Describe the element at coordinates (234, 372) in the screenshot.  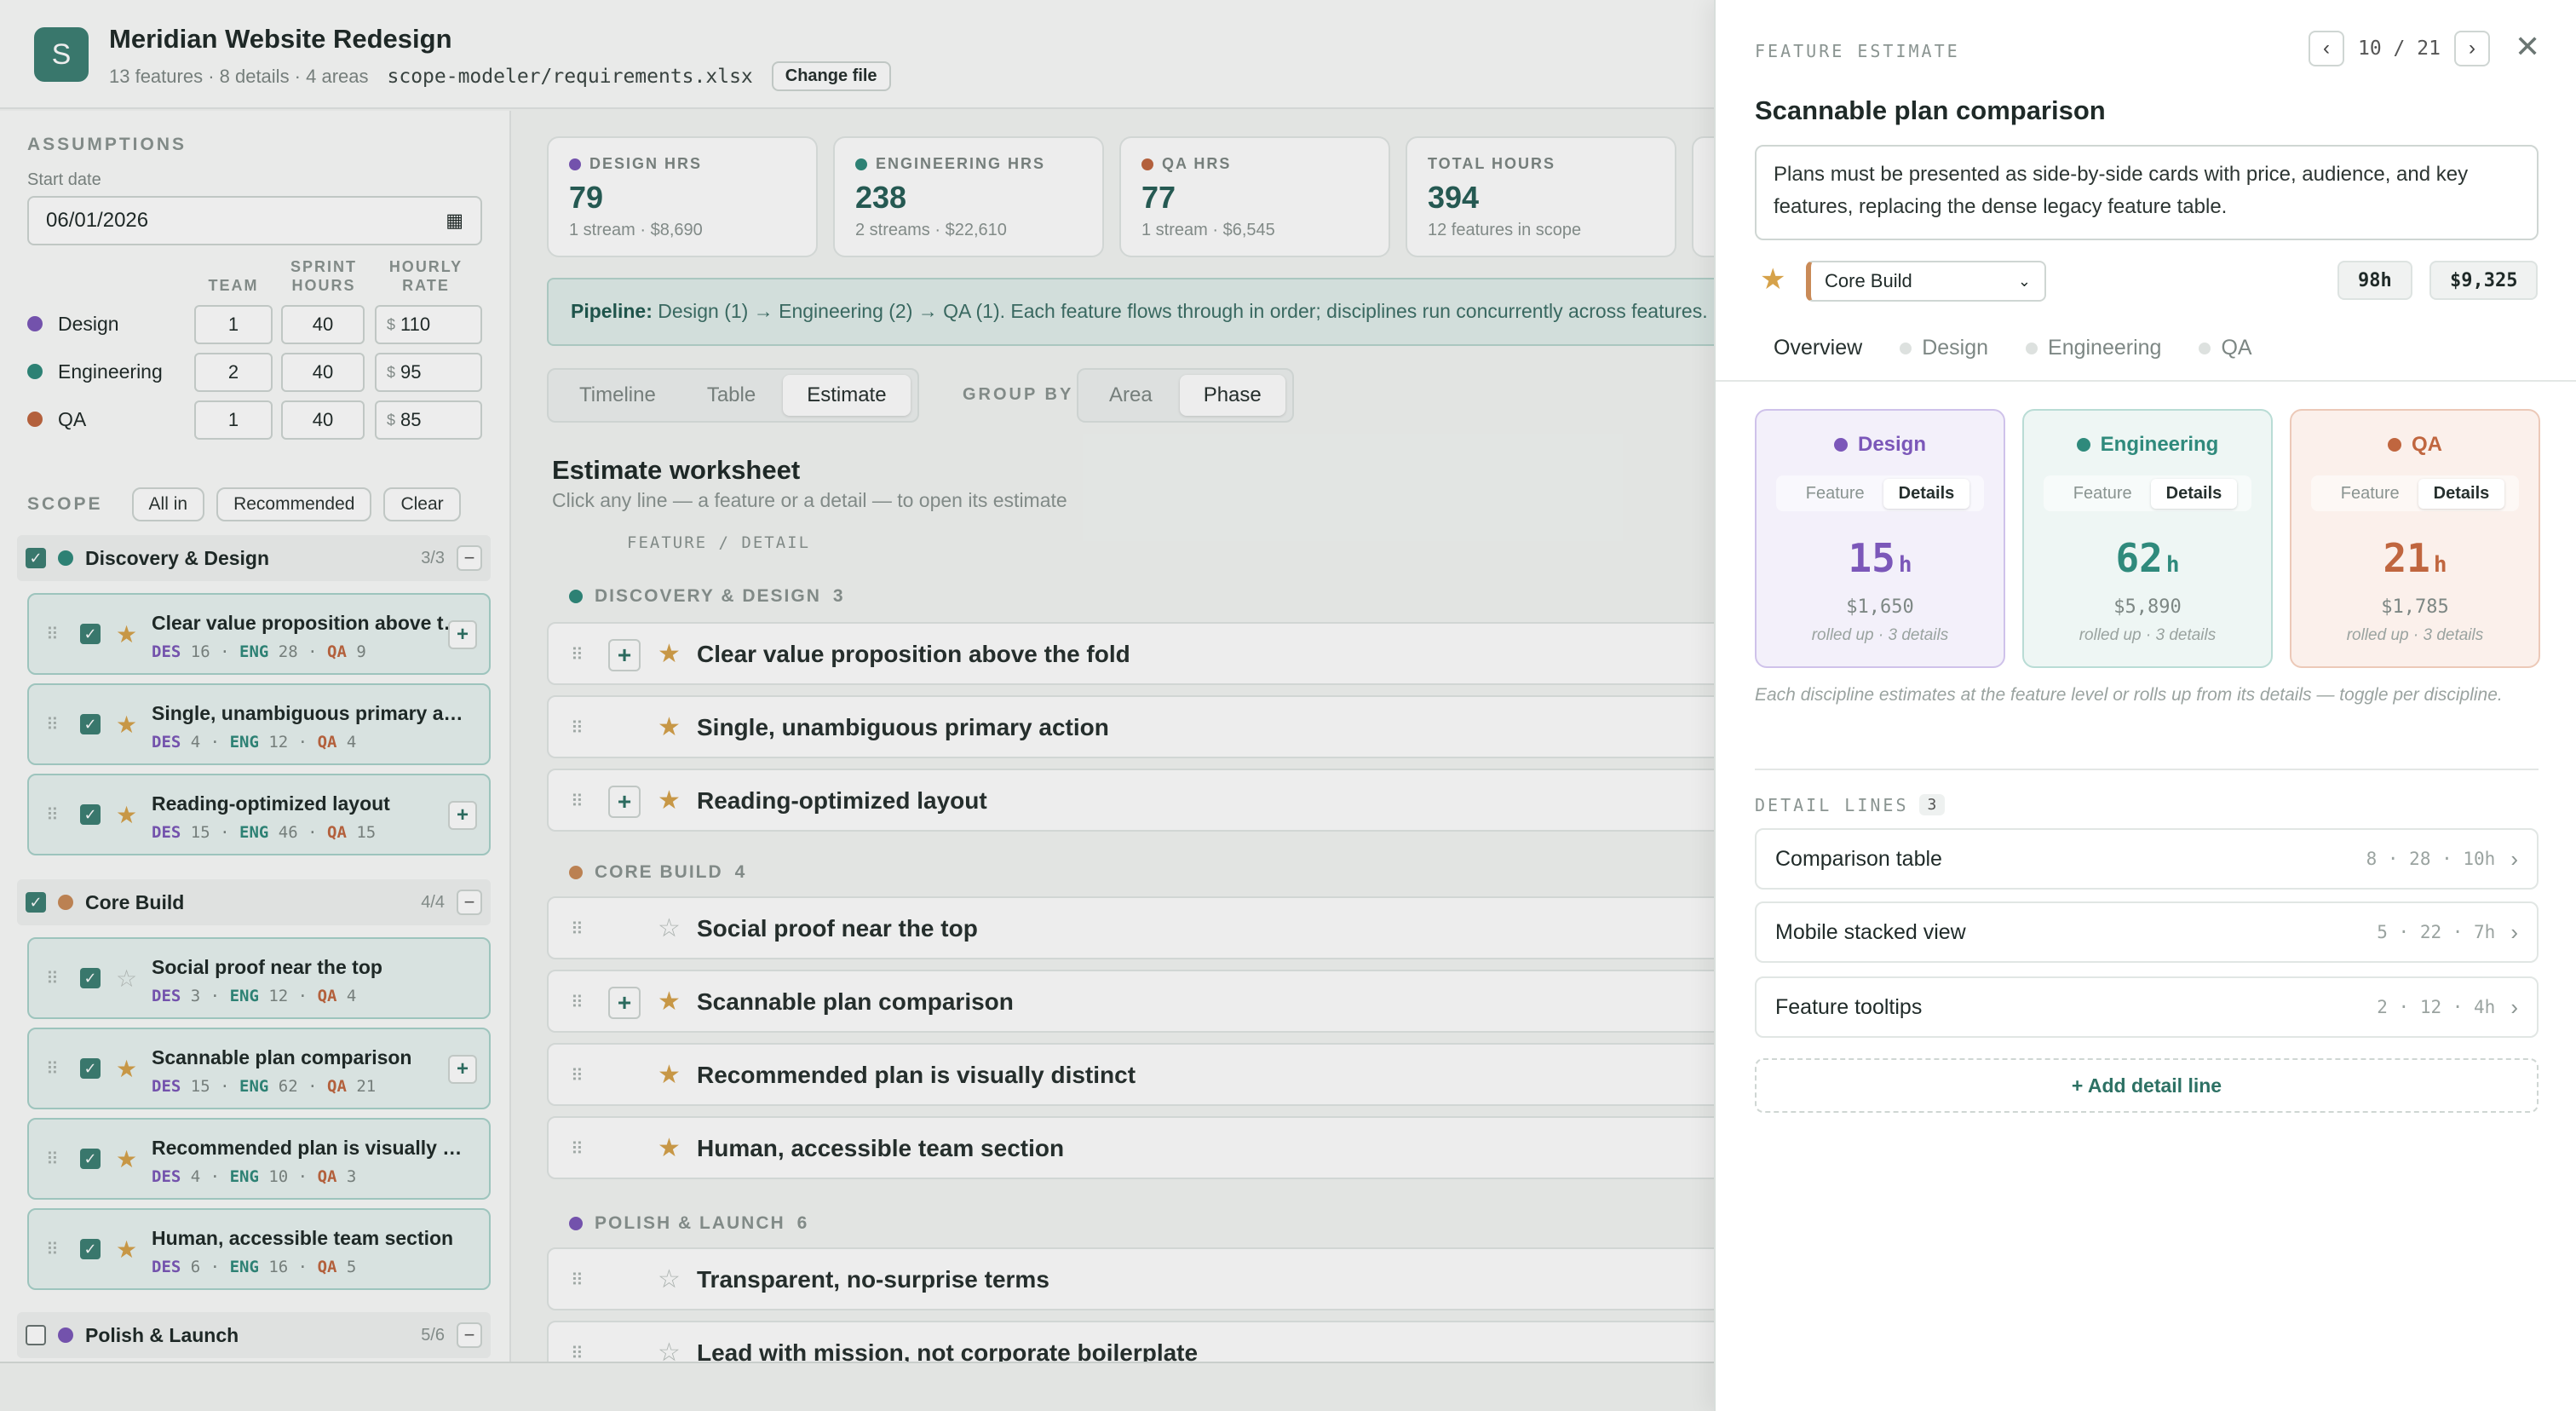
I see `engineering-team-input: 2` at that location.